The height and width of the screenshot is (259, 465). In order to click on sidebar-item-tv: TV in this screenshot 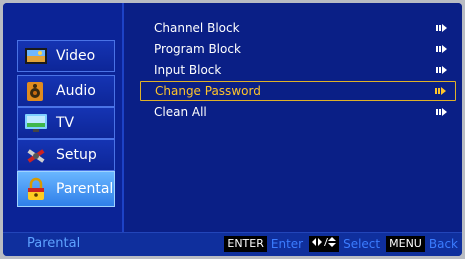, I will do `click(66, 123)`.